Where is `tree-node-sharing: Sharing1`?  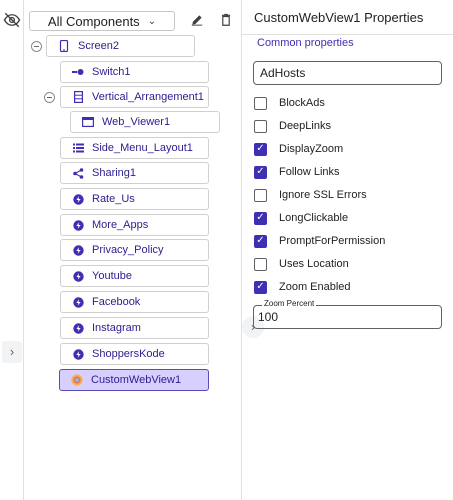
tree-node-sharing: Sharing1 is located at coordinates (134, 173).